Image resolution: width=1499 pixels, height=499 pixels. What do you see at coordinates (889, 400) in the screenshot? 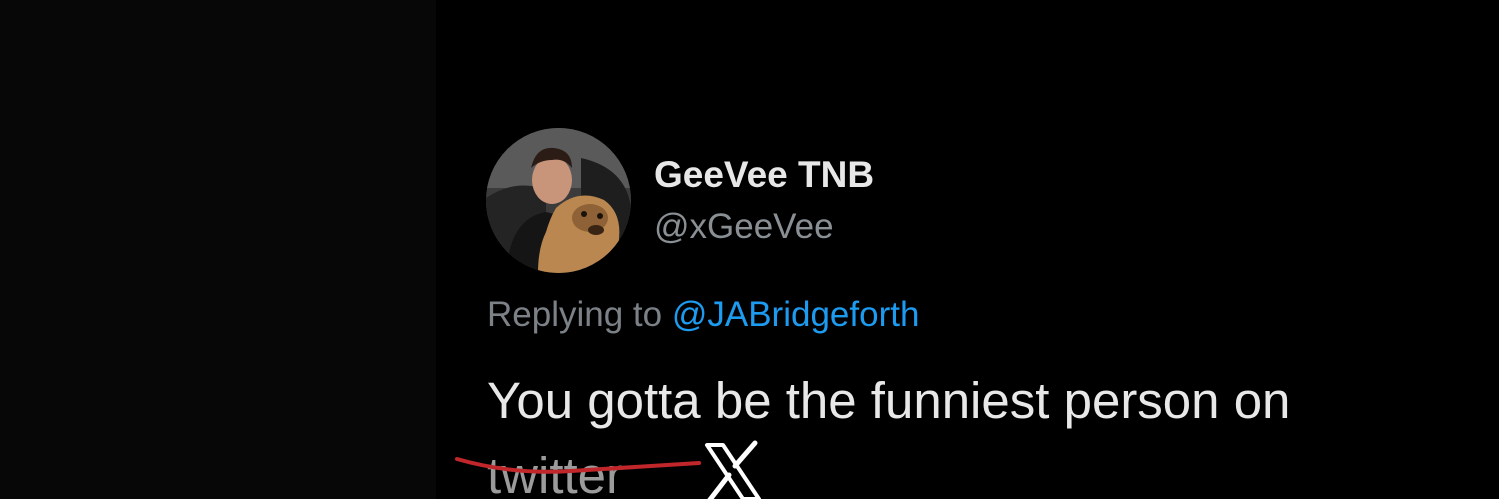
I see `tweet-text: You gotta be the funniest person on` at bounding box center [889, 400].